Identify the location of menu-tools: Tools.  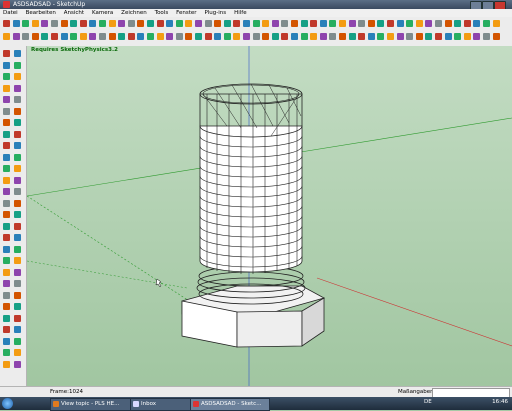
(162, 13).